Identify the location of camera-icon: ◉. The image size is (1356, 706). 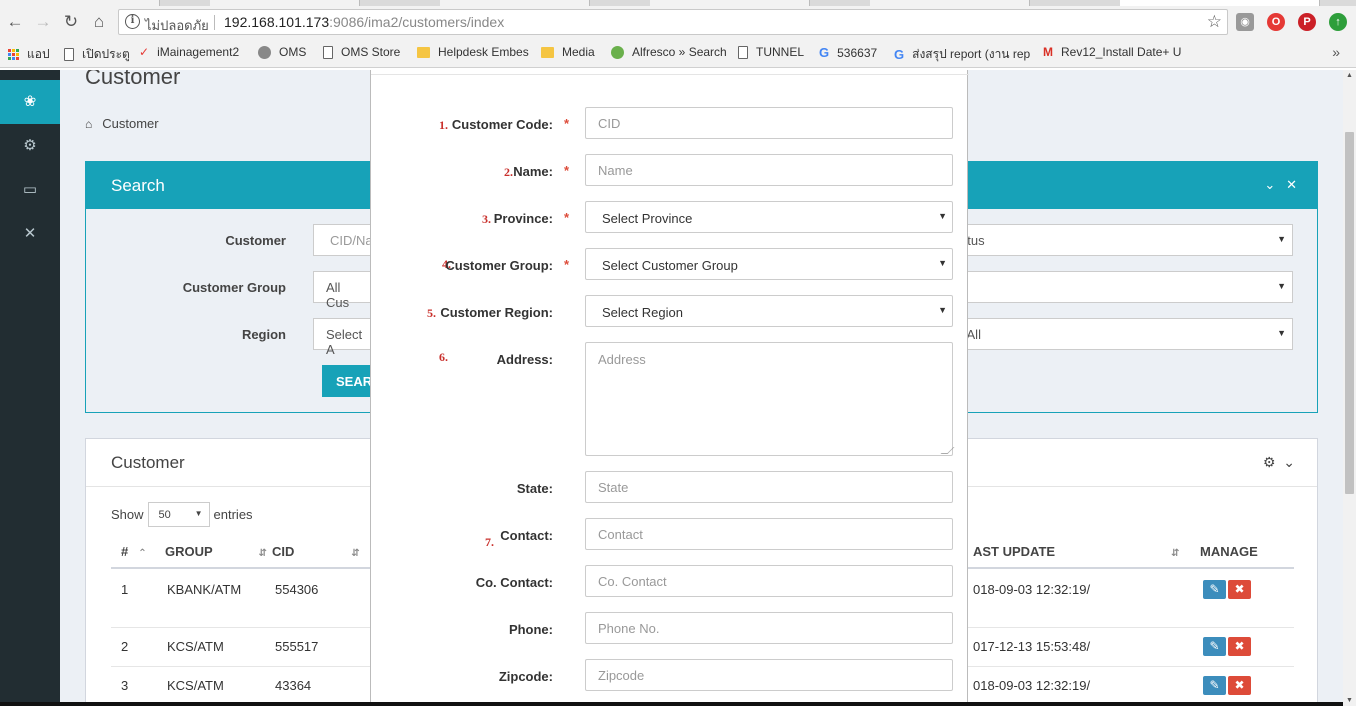
(1245, 22).